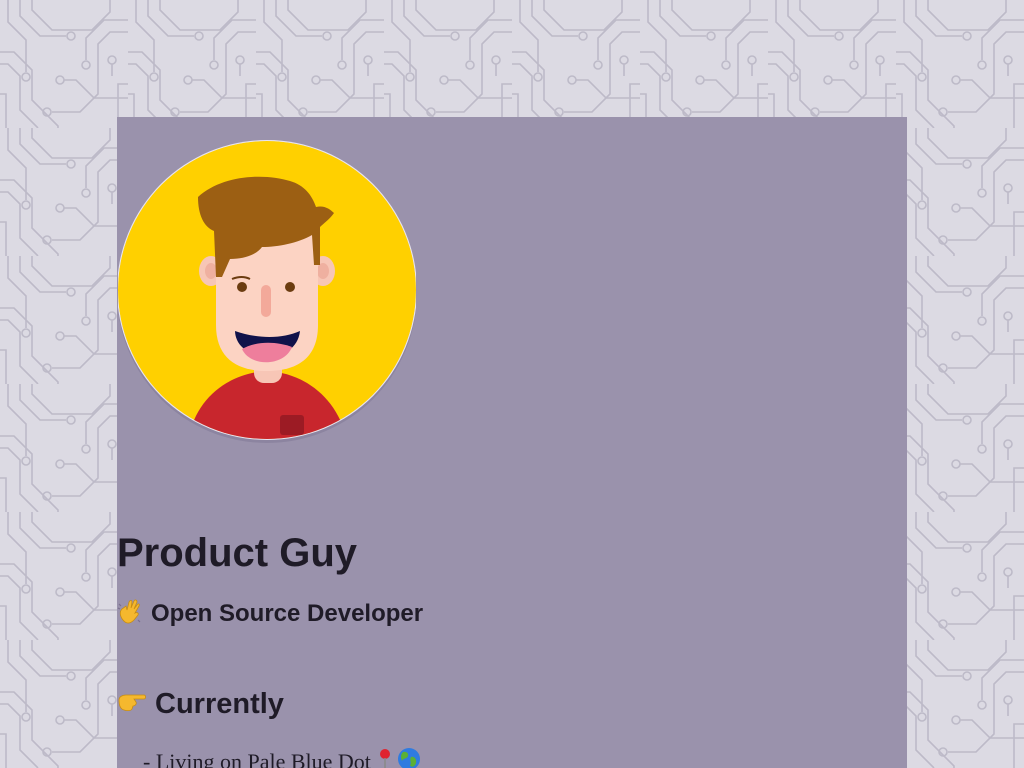 The image size is (1024, 768). I want to click on list-item: - Living on Pale Blue Dot, so click(282, 757).